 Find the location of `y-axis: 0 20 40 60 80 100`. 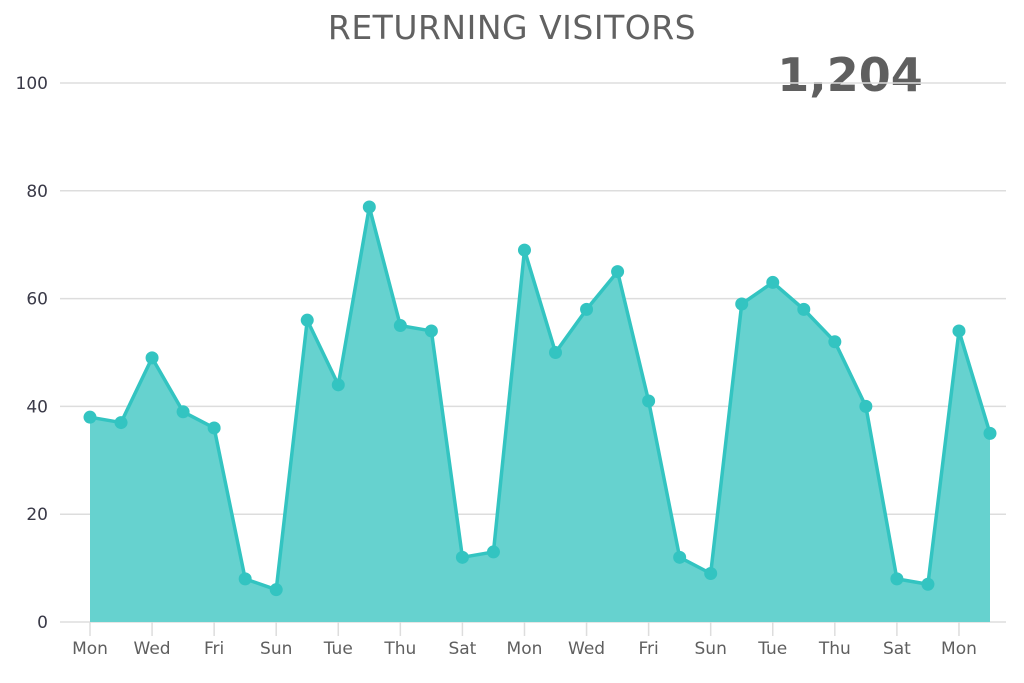

y-axis: 0 20 40 60 80 100 is located at coordinates (32, 353).